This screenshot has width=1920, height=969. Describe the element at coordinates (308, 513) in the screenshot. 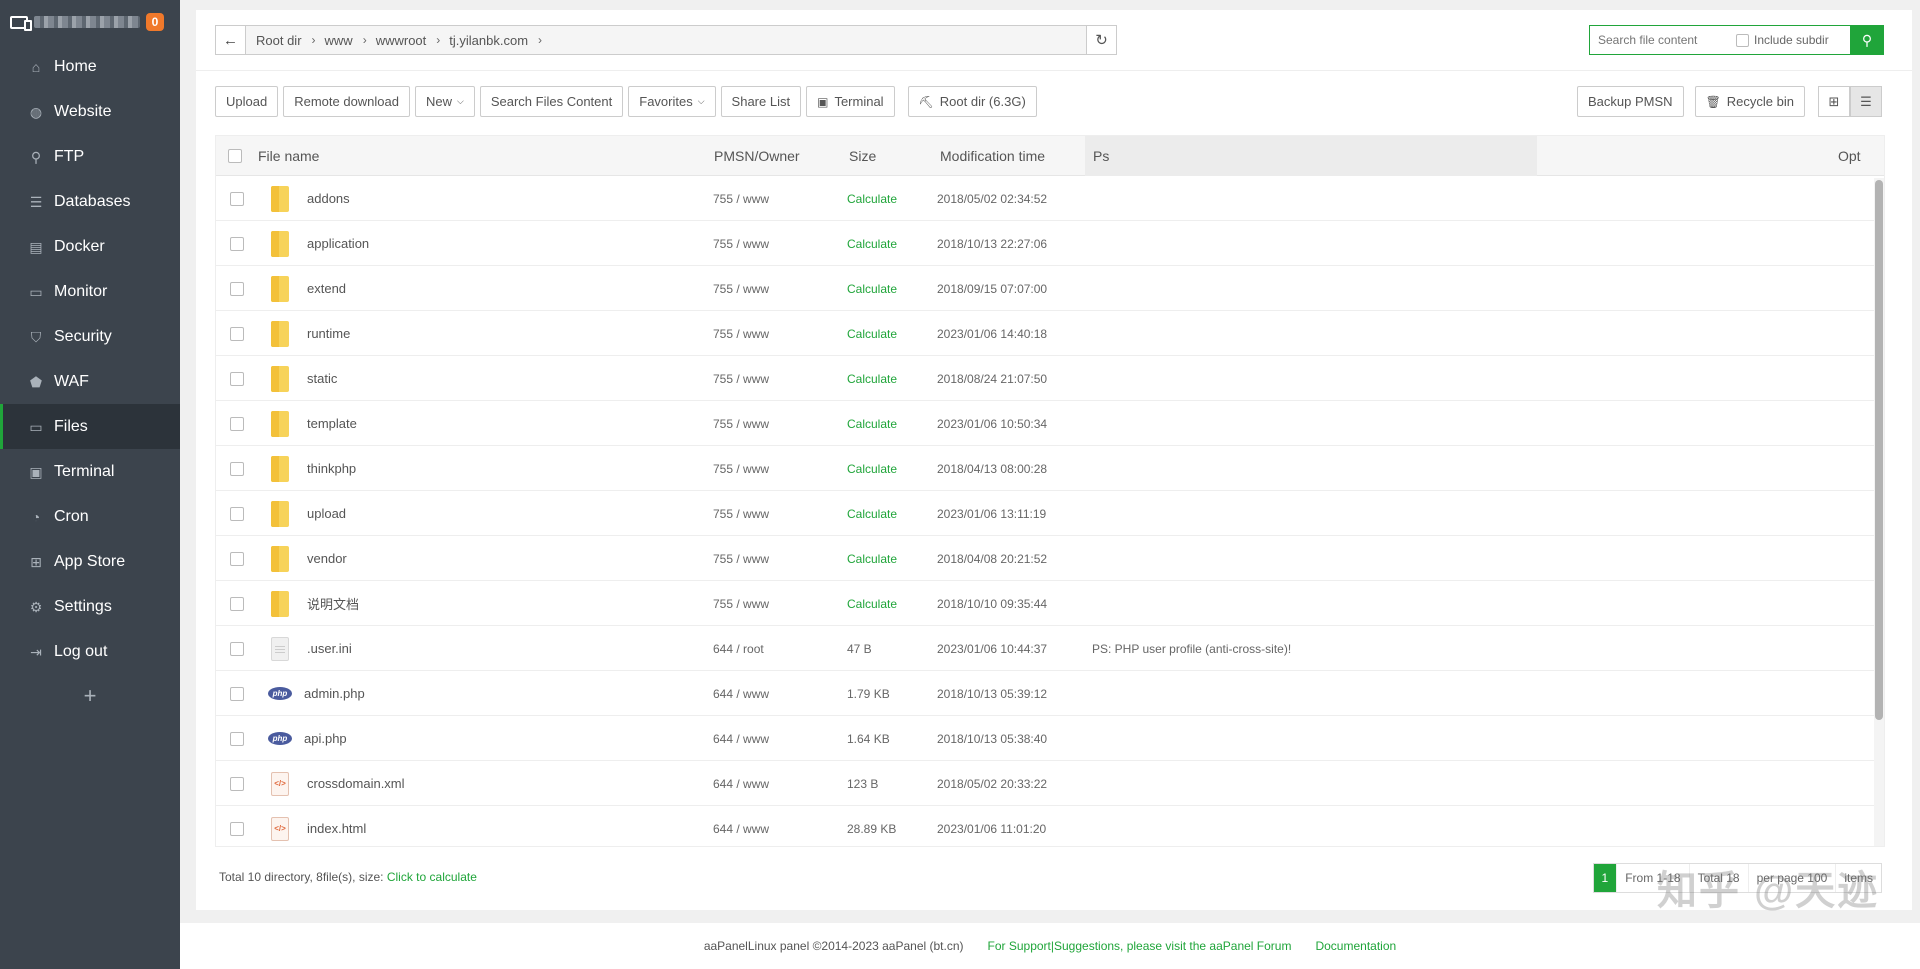

I see `file-name: upload` at that location.